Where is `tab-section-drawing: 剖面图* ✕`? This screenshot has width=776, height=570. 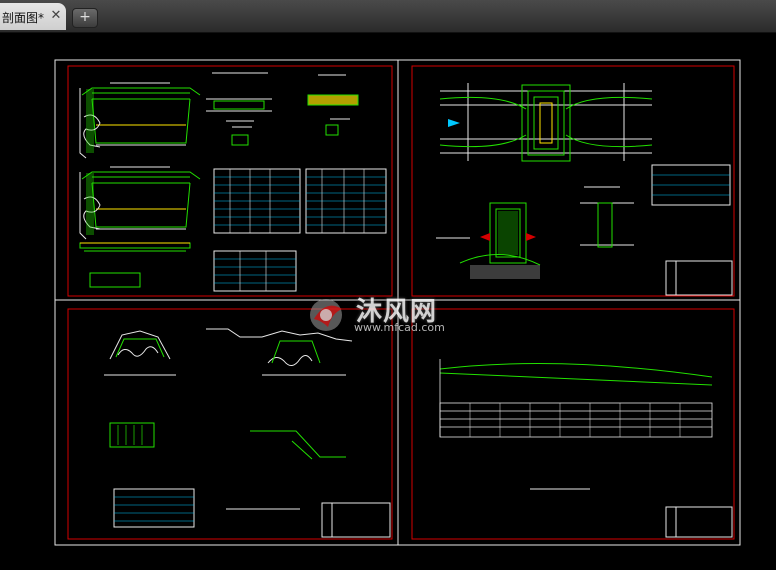
tab-section-drawing: 剖面图* ✕ is located at coordinates (33, 16).